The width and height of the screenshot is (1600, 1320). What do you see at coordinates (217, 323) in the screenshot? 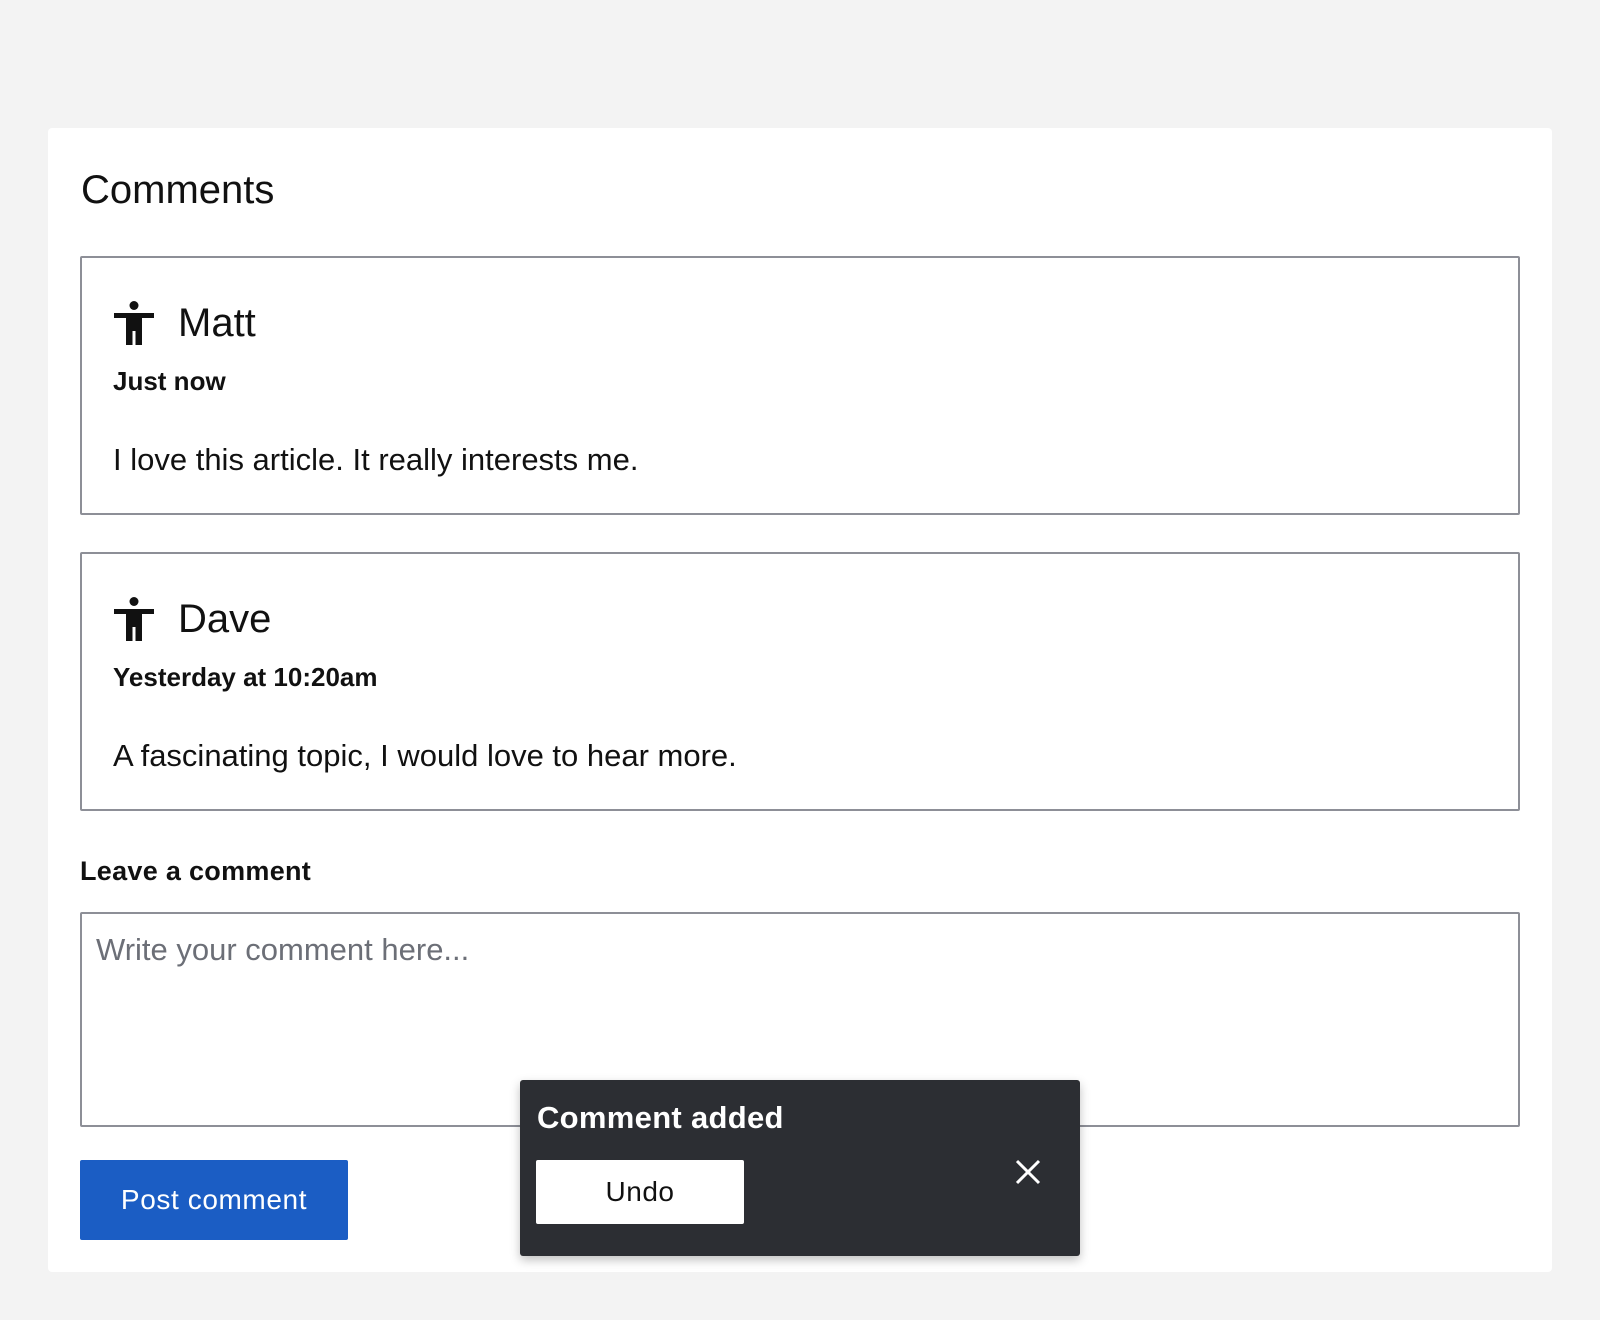
I see `comment-author: Matt` at bounding box center [217, 323].